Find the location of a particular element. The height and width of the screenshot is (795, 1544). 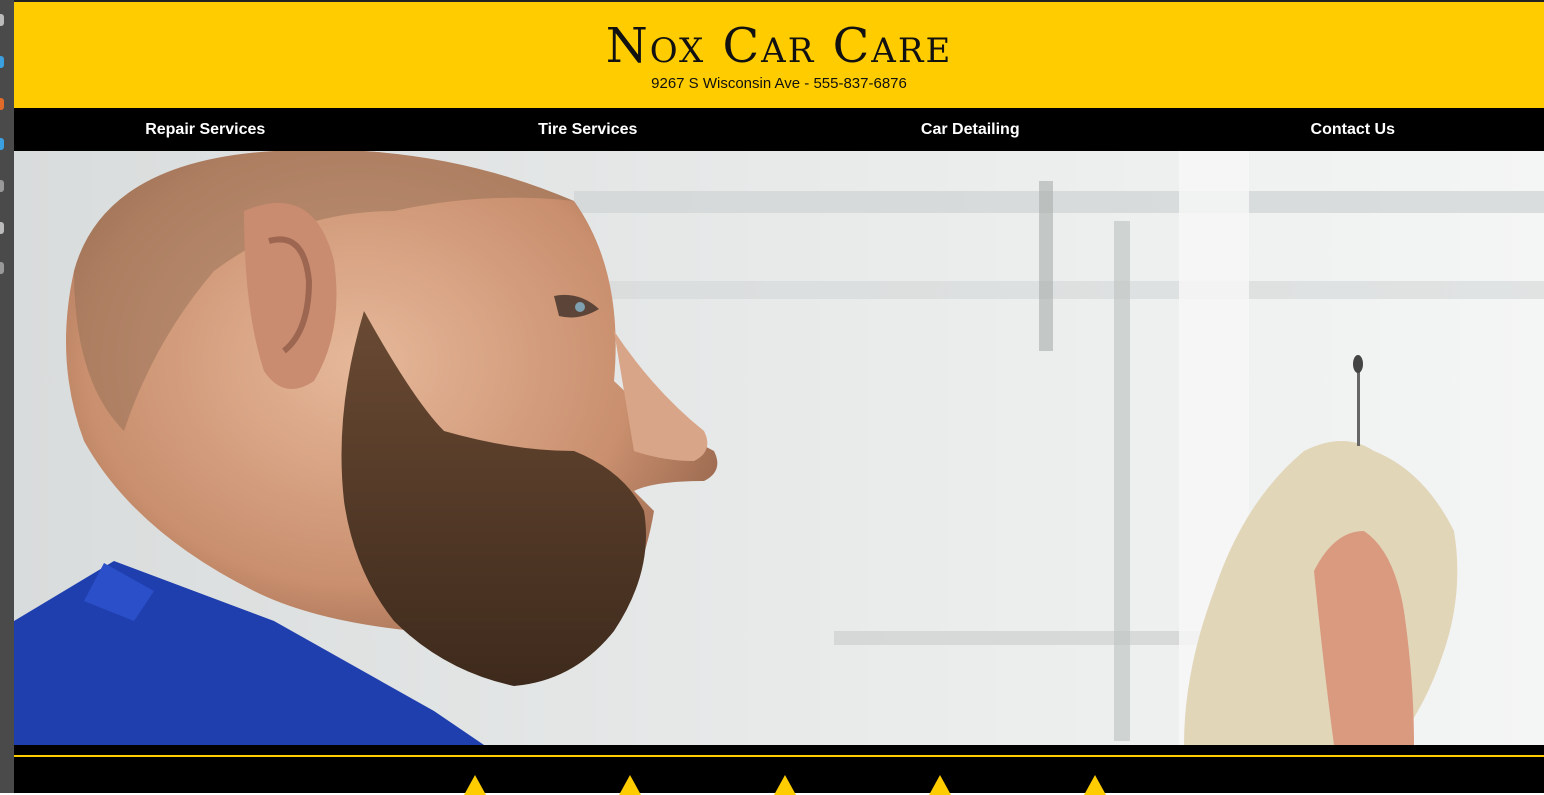

nav-contact-us: Contact Us is located at coordinates (1353, 129).